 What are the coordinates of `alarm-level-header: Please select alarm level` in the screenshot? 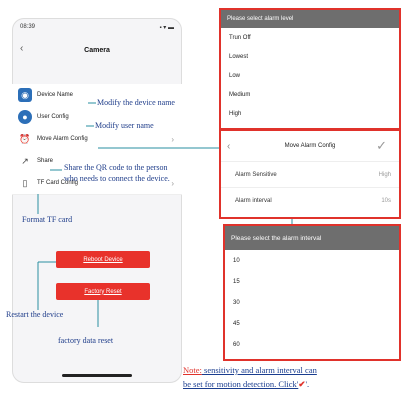 It's located at (310, 19).